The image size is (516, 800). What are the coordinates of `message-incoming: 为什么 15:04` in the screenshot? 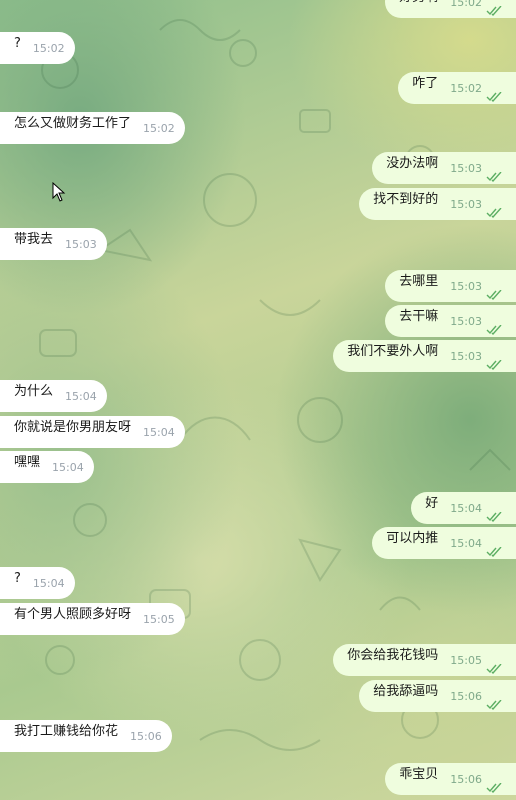 It's located at (53, 396).